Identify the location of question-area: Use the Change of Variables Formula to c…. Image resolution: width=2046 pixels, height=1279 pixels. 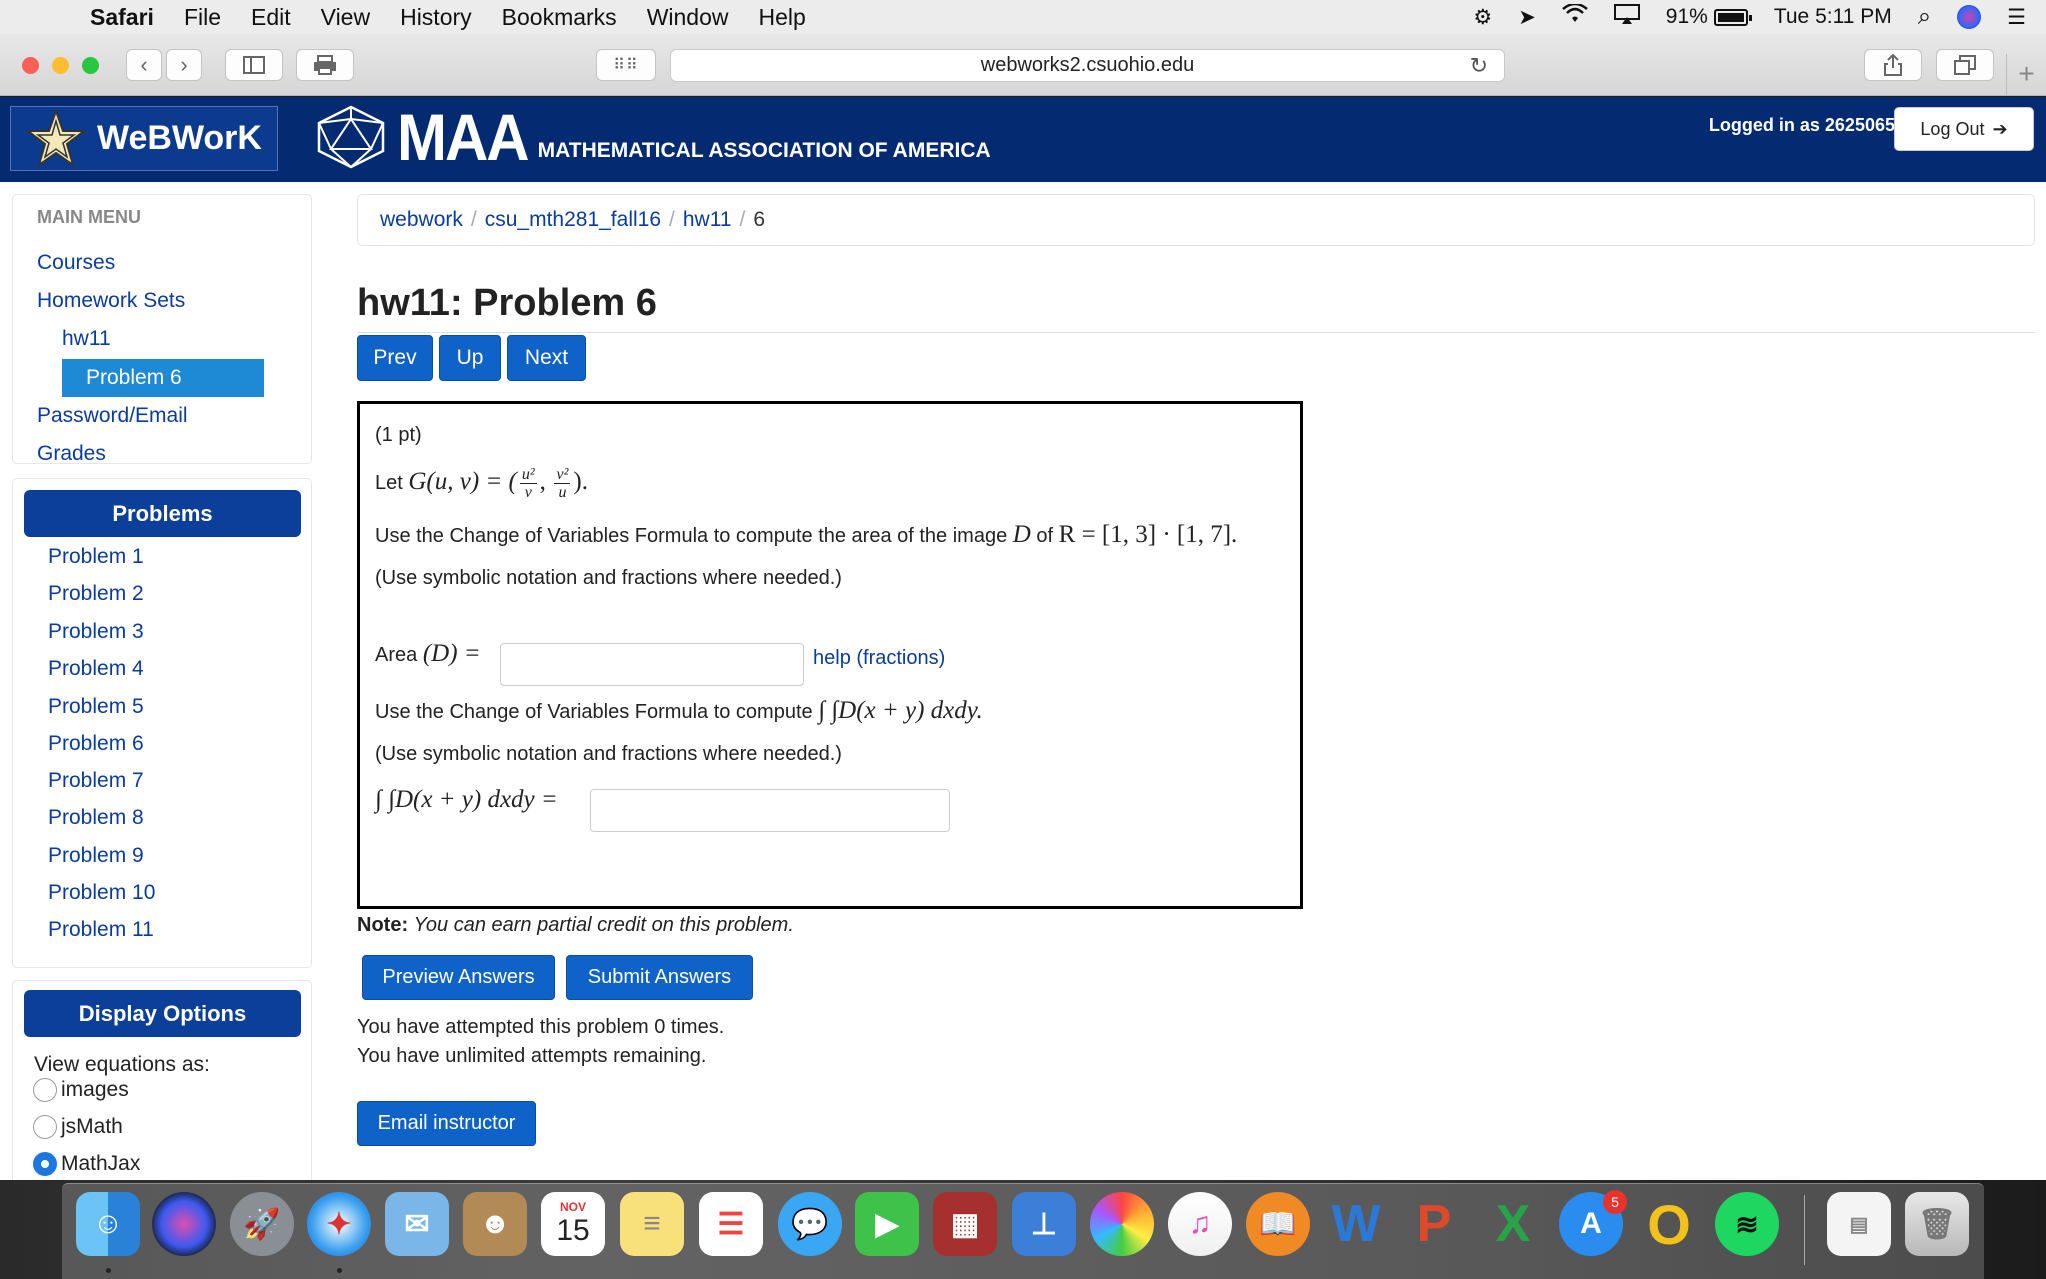
(806, 535).